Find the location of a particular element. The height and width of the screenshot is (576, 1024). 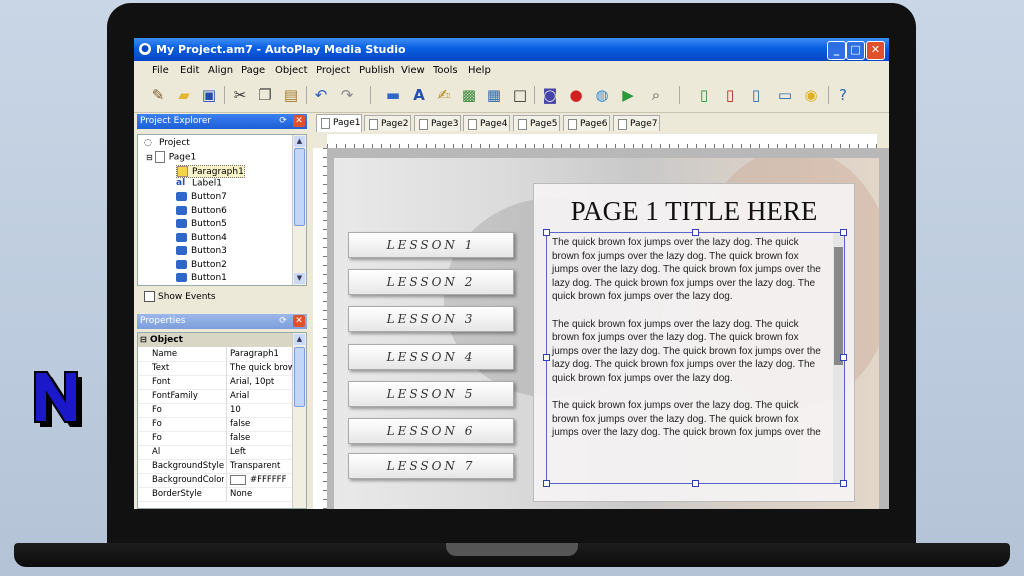

menu-publish: Publish is located at coordinates (377, 70).